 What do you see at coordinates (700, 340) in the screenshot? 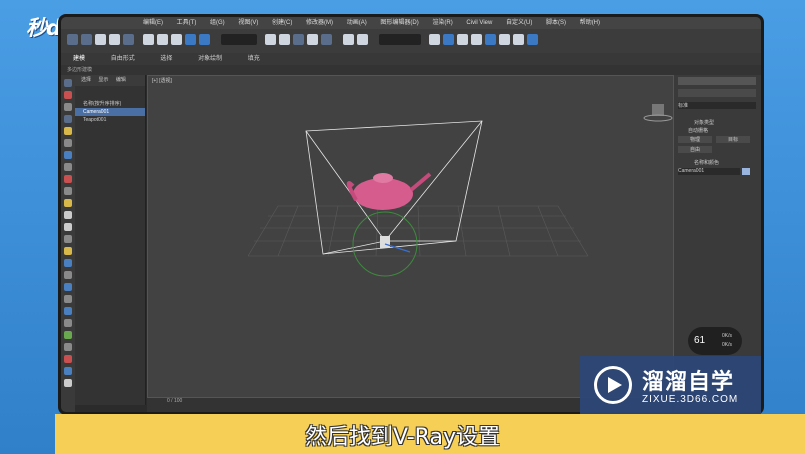
I see `gauge-value: 61` at bounding box center [700, 340].